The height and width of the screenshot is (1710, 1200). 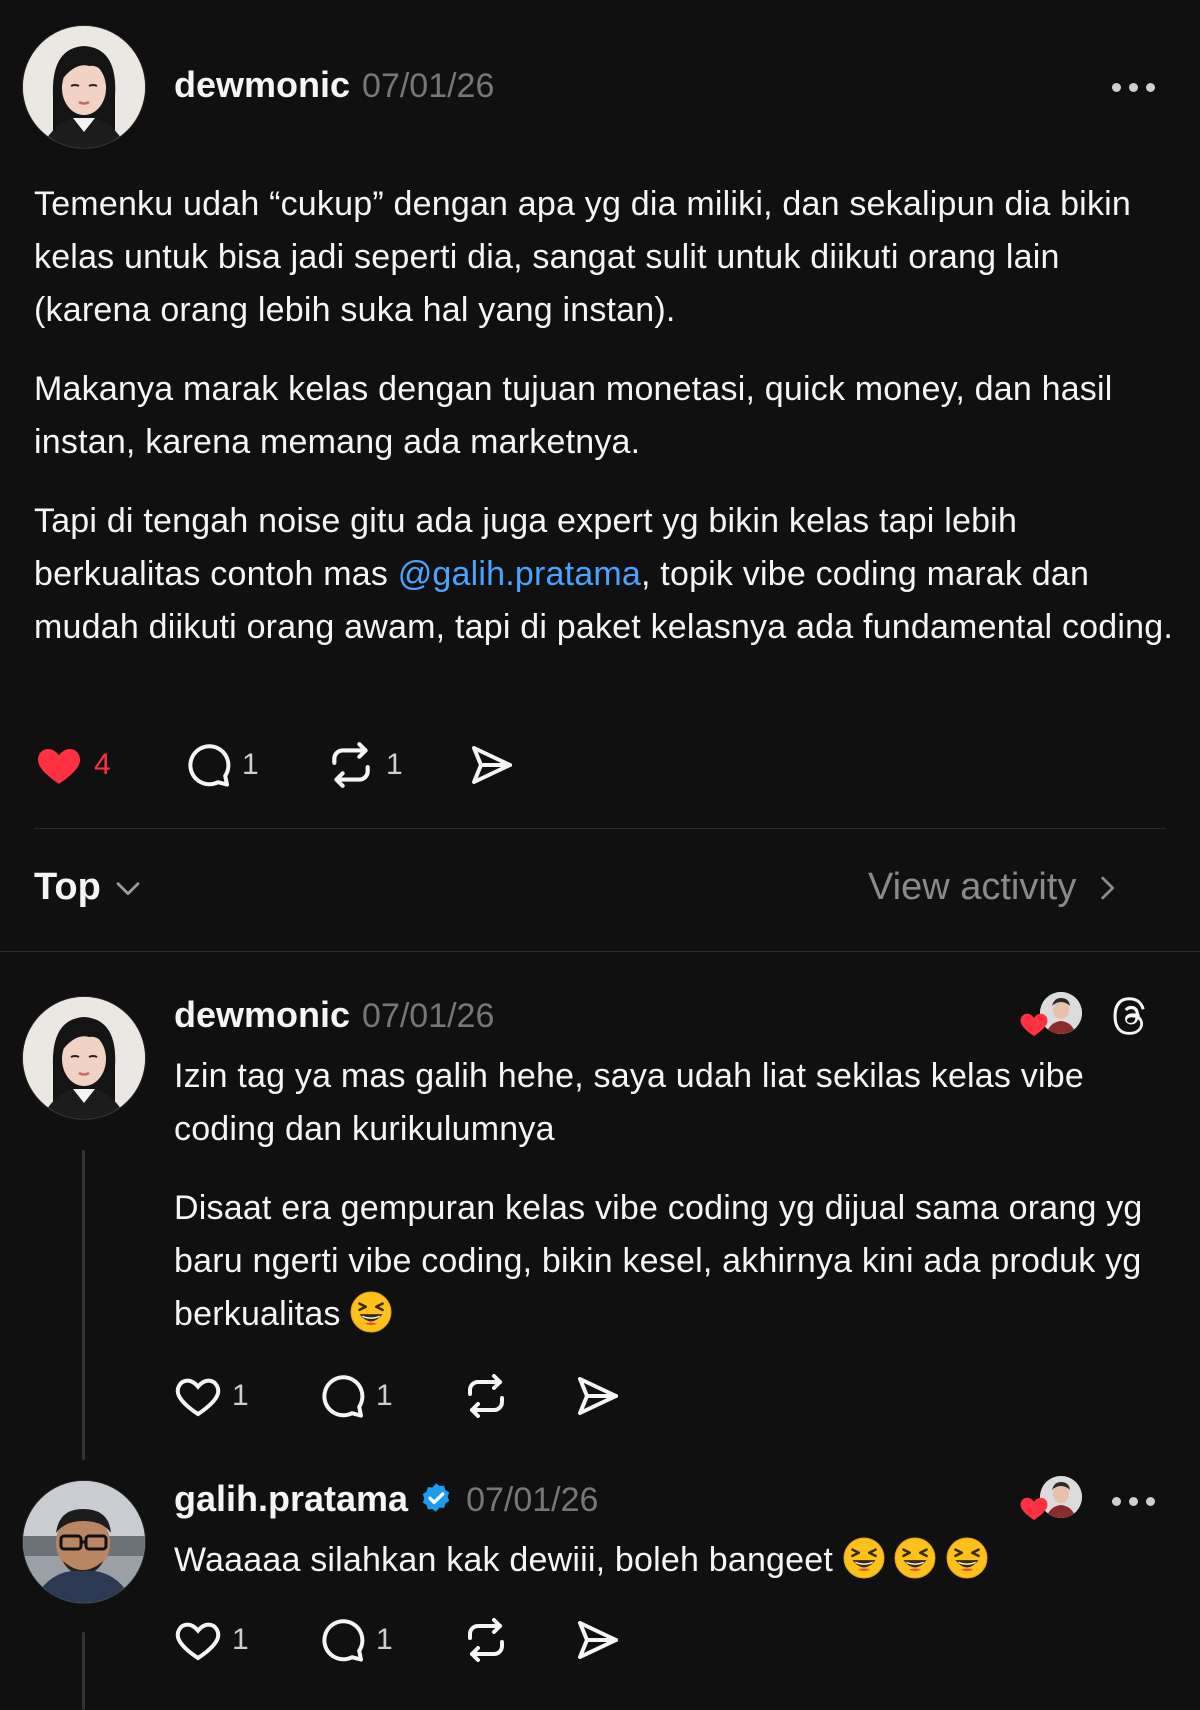 I want to click on divider, so click(x=600, y=828).